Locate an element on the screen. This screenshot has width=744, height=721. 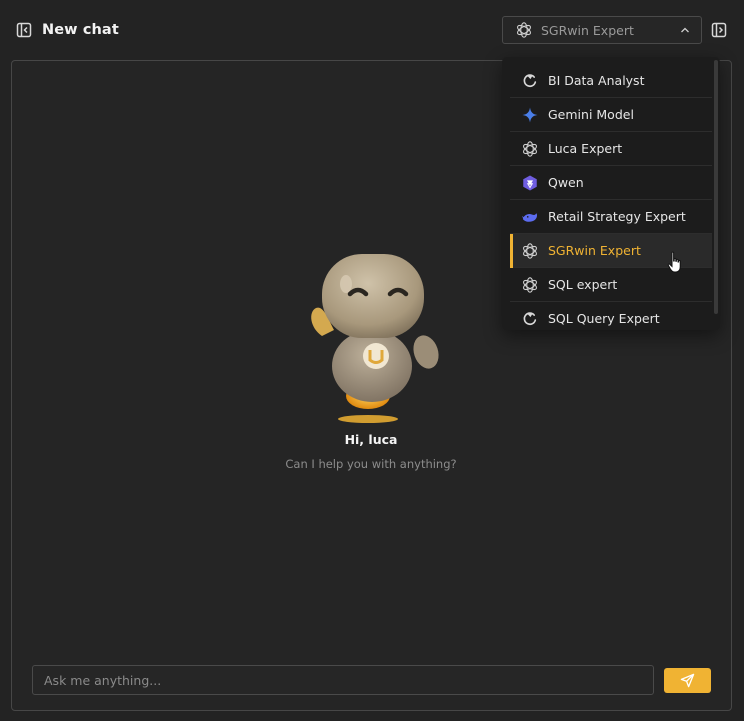
model-option-sql-expert: SQL expert is located at coordinates (611, 285).